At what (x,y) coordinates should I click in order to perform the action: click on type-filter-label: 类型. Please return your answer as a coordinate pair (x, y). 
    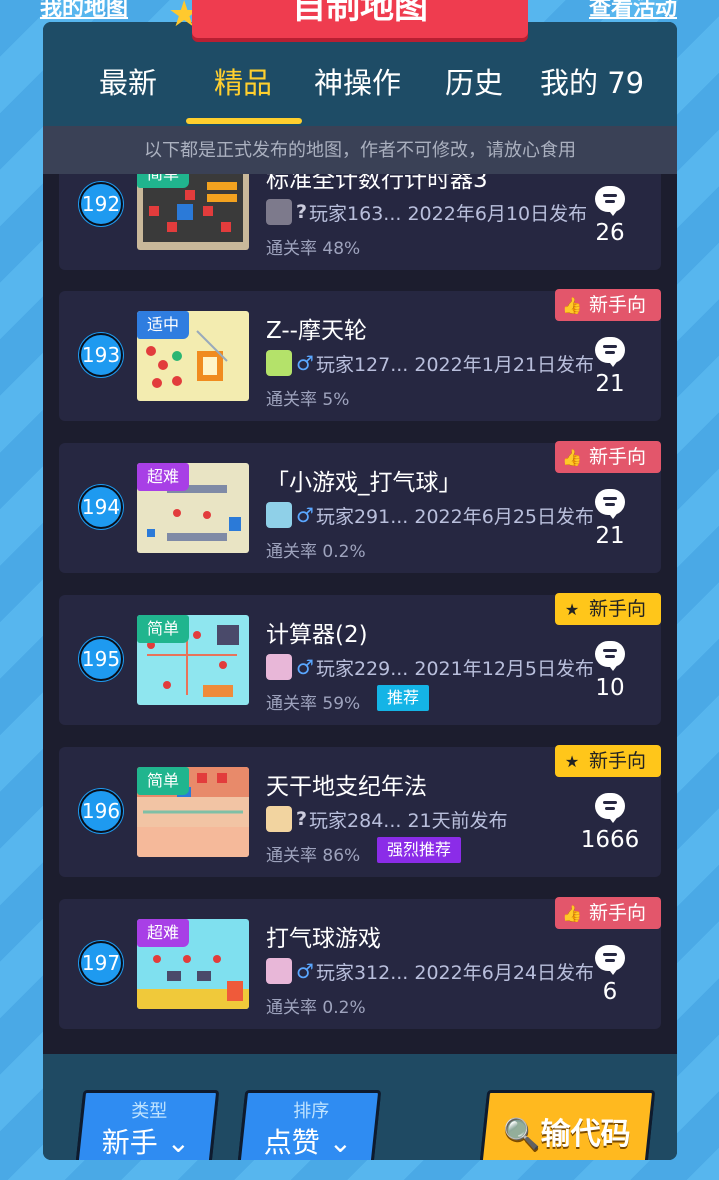
    Looking at the image, I should click on (149, 1111).